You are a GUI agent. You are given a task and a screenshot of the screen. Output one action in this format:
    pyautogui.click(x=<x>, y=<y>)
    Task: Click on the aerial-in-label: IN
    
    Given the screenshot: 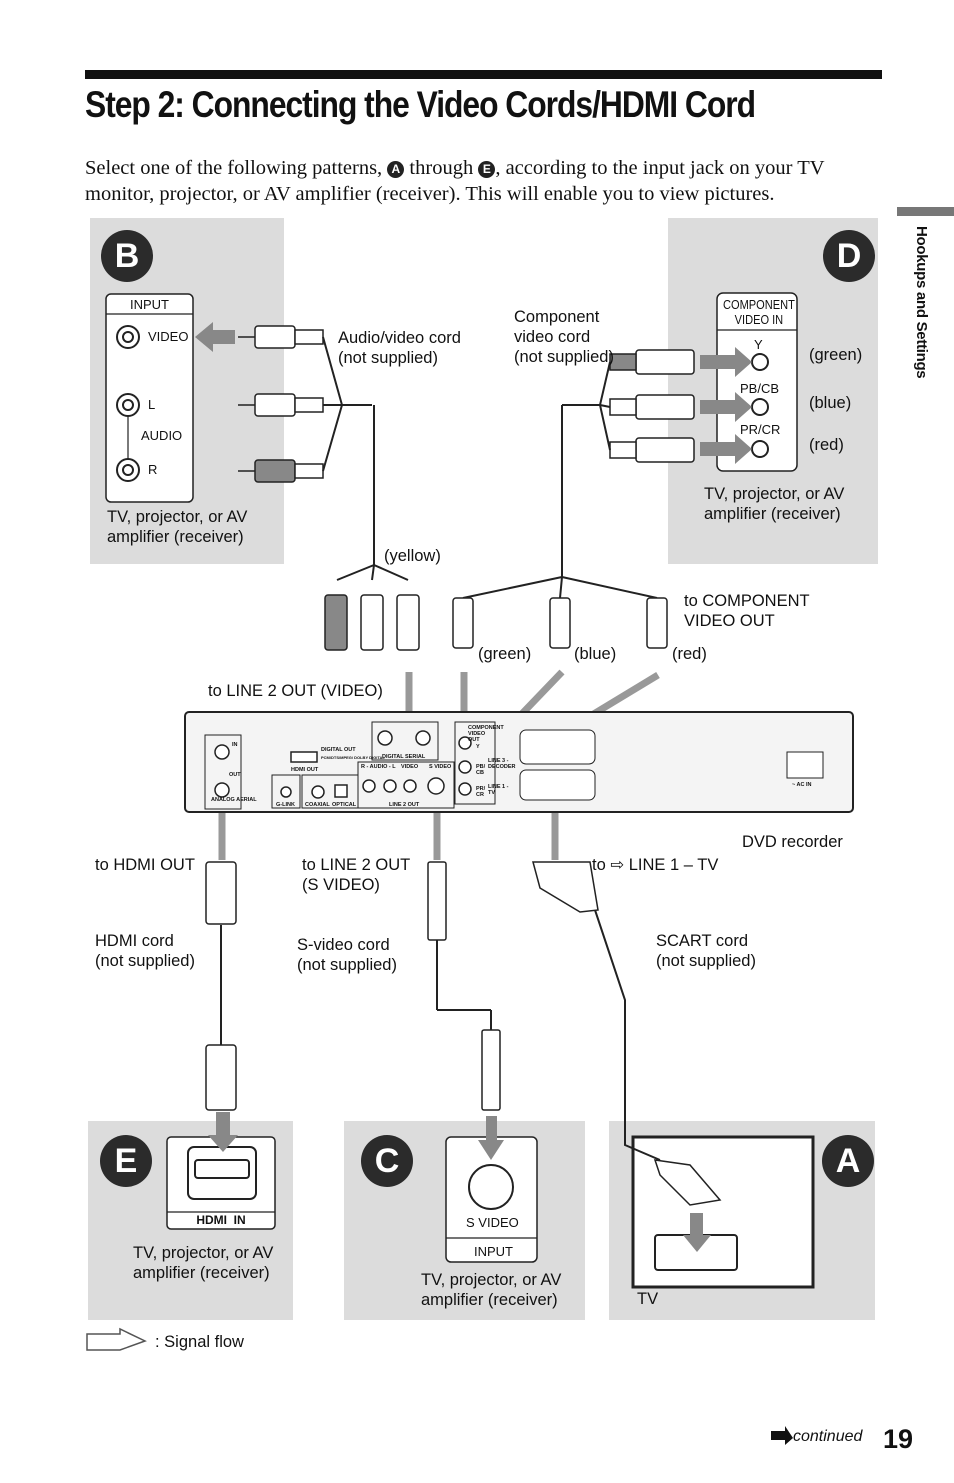 What is the action you would take?
    pyautogui.click(x=235, y=745)
    